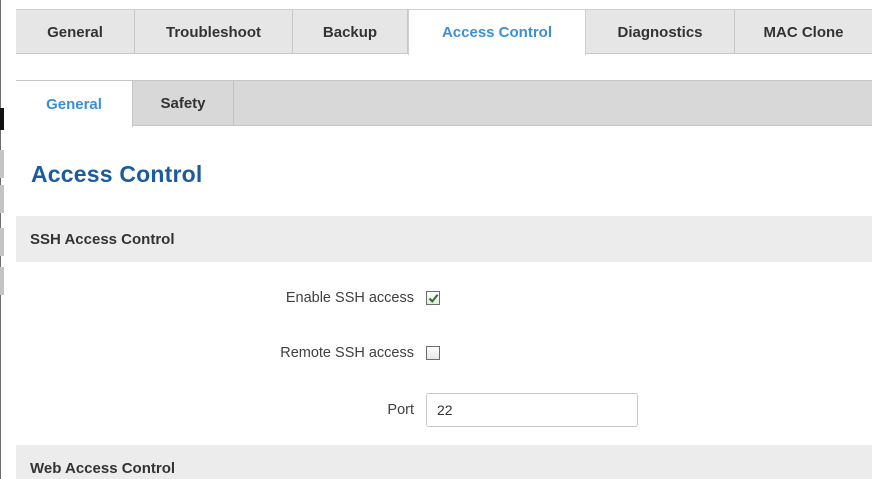 The width and height of the screenshot is (872, 479). Describe the element at coordinates (183, 103) in the screenshot. I see `subtab-safety: Safety` at that location.